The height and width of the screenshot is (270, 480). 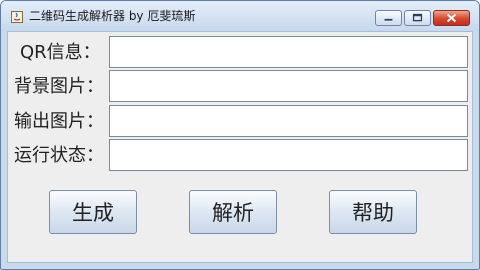 I want to click on close-button, so click(x=451, y=18).